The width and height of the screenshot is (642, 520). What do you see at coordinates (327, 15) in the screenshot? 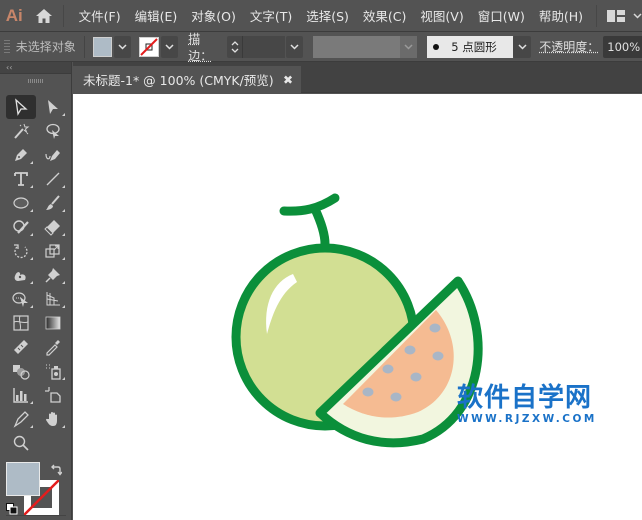
I see `menu-select: 选择(S)` at bounding box center [327, 15].